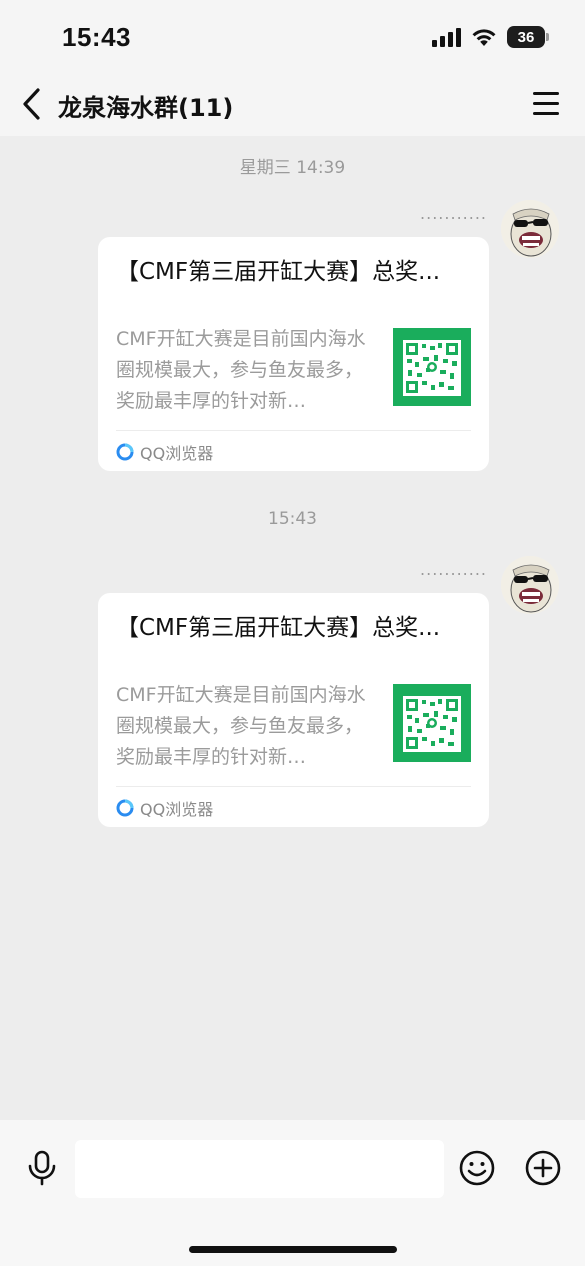 The image size is (585, 1266). Describe the element at coordinates (293, 1249) in the screenshot. I see `home-indicator` at that location.